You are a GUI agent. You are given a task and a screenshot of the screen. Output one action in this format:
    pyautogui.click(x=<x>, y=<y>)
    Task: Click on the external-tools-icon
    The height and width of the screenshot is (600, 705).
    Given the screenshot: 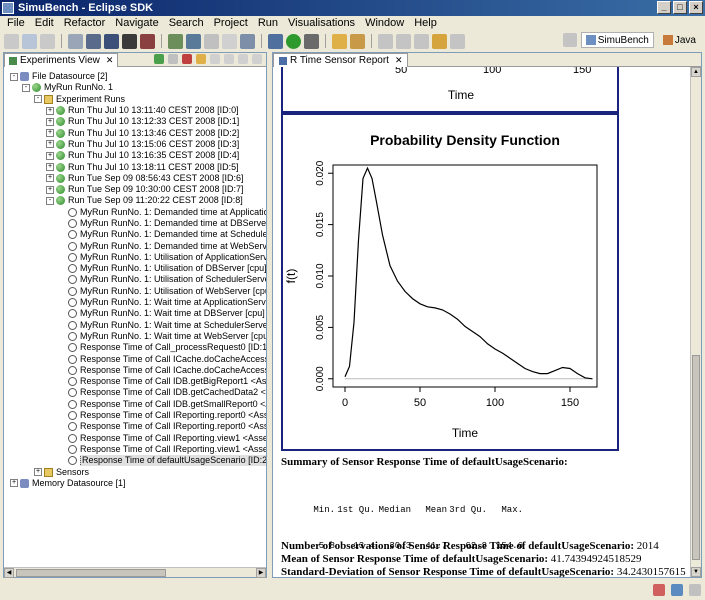 What is the action you would take?
    pyautogui.click(x=311, y=41)
    